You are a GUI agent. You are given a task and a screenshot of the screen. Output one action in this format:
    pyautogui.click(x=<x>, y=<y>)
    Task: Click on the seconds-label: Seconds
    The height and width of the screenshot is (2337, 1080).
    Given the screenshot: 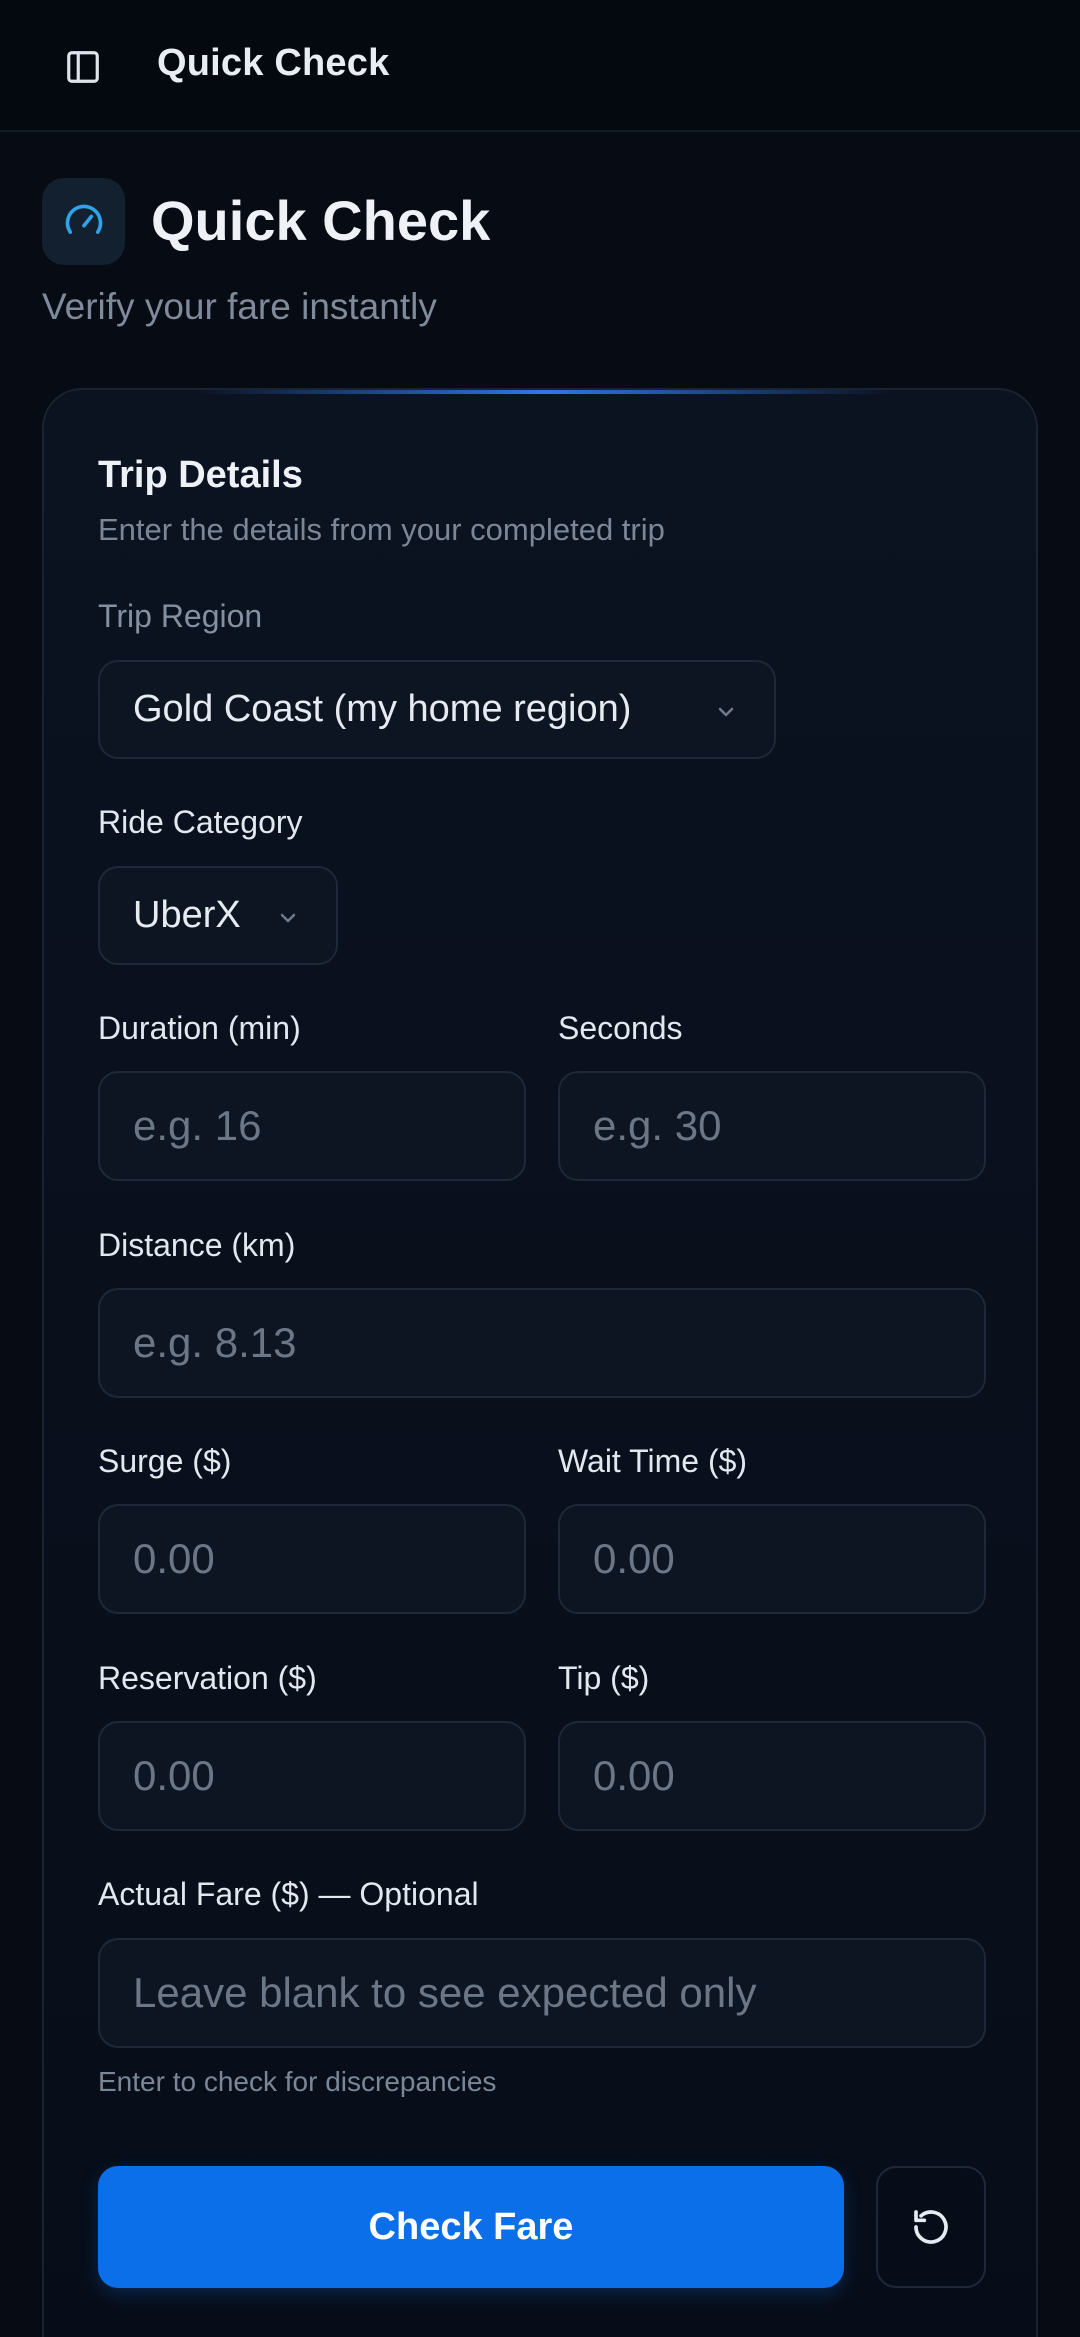 What is the action you would take?
    pyautogui.click(x=620, y=1028)
    